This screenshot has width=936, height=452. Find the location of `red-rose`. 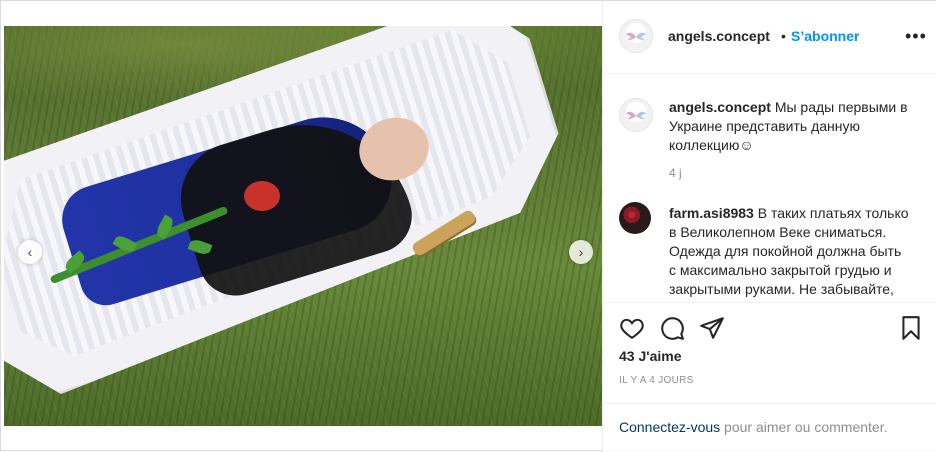

red-rose is located at coordinates (262, 196).